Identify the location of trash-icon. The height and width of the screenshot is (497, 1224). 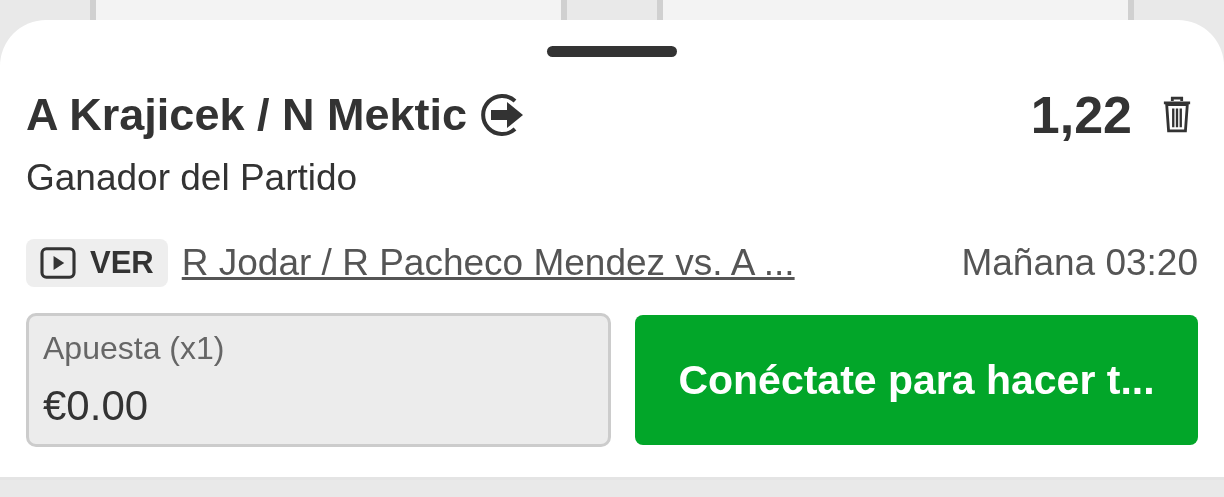
(1177, 115).